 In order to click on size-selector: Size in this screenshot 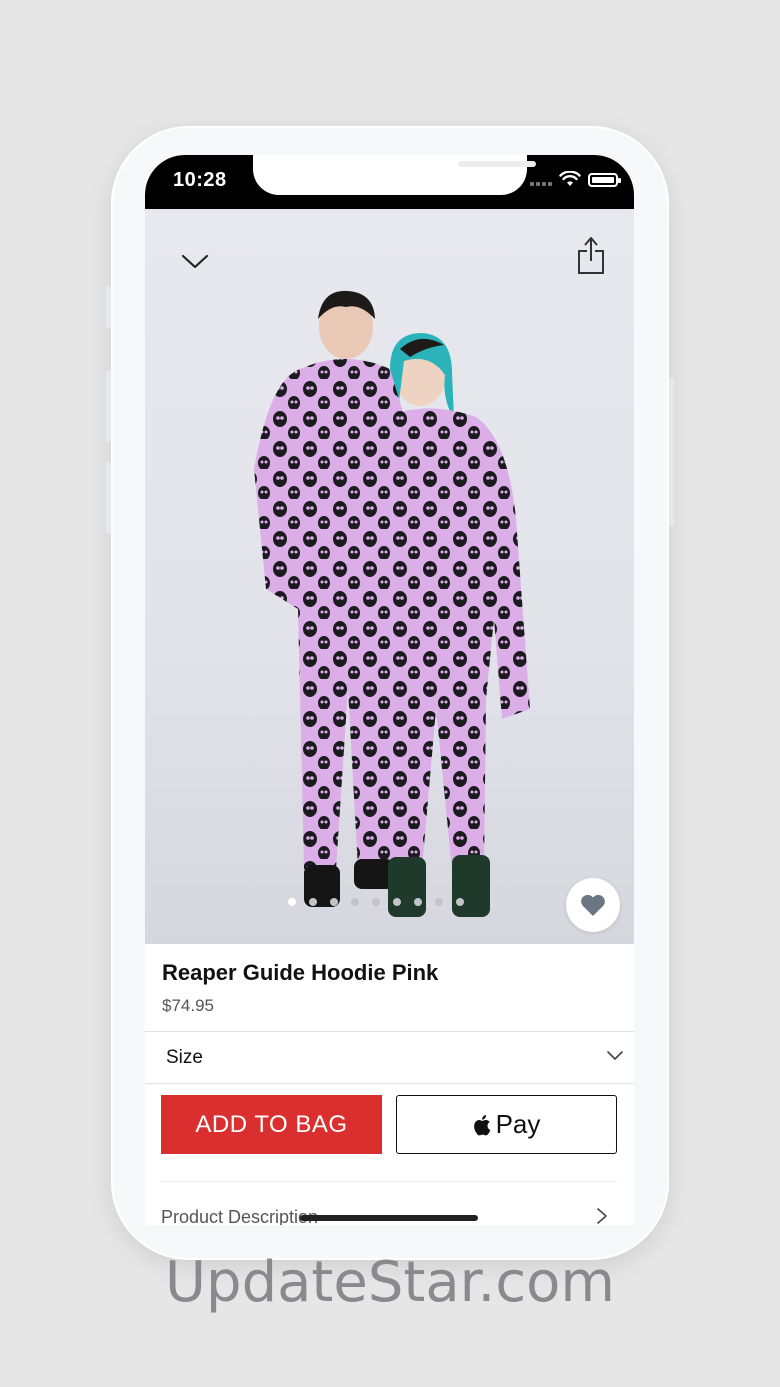, I will do `click(389, 1057)`.